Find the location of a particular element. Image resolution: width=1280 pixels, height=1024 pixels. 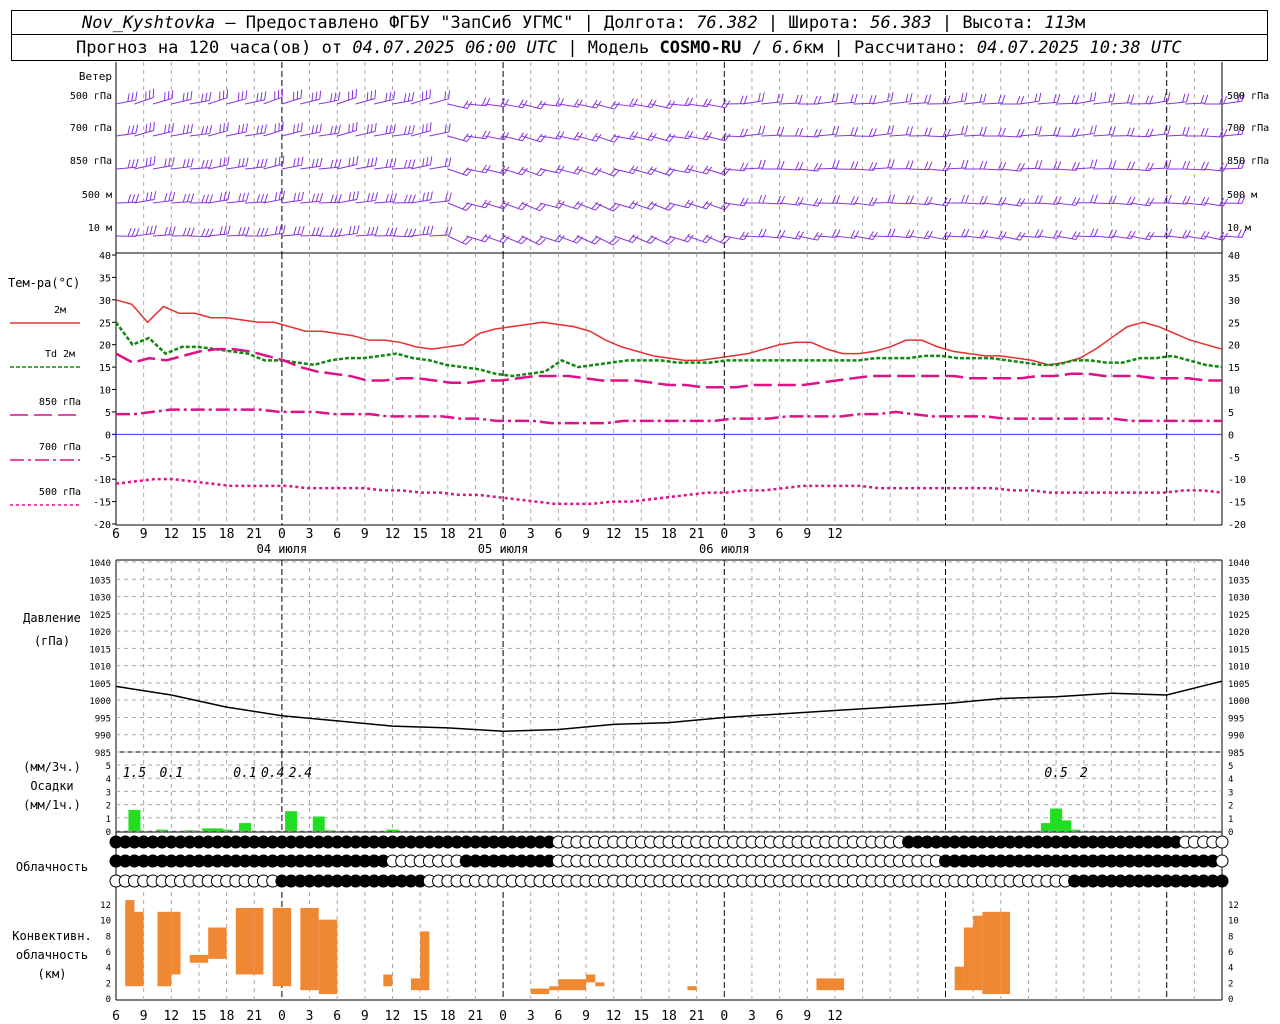

hour-tick-label: 0 is located at coordinates (503, 1016).